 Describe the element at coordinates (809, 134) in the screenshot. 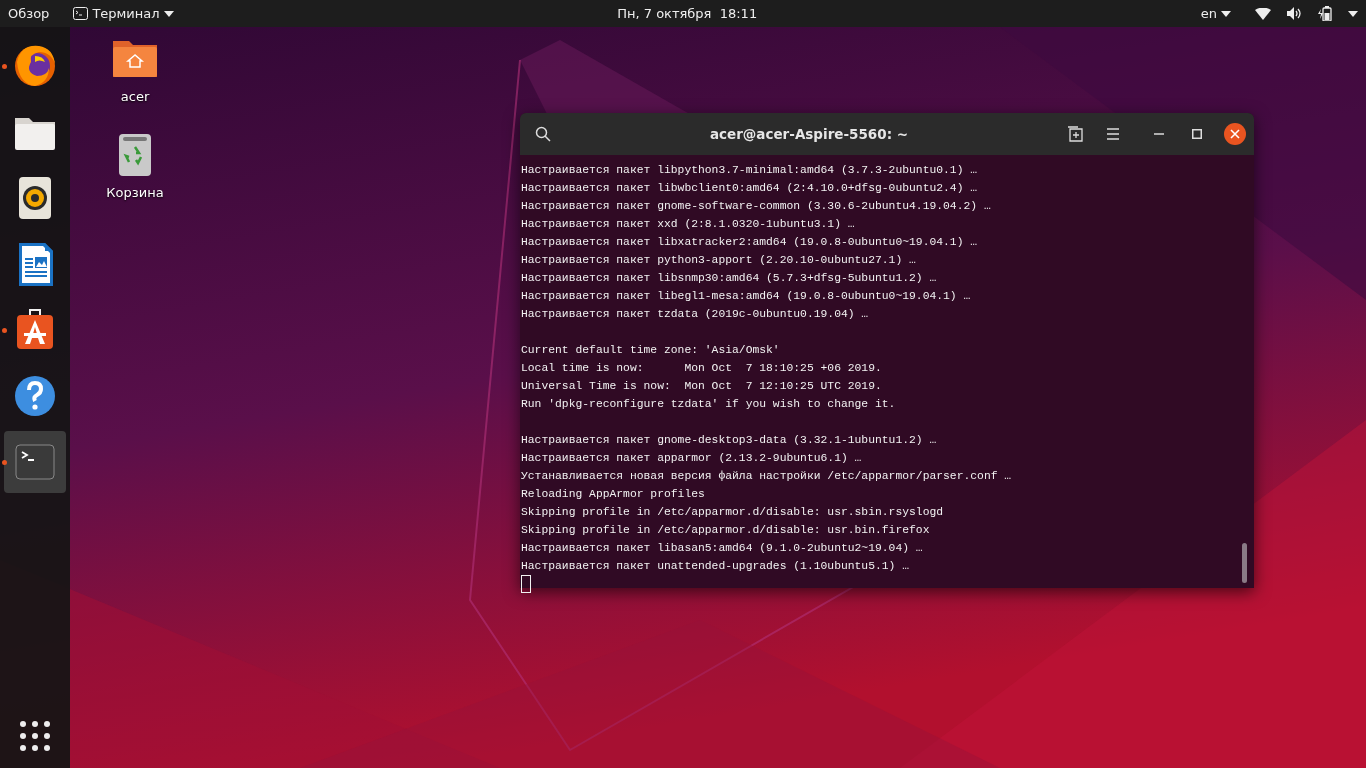

I see `window-title: acer@acer-Aspire-5560: ~` at that location.